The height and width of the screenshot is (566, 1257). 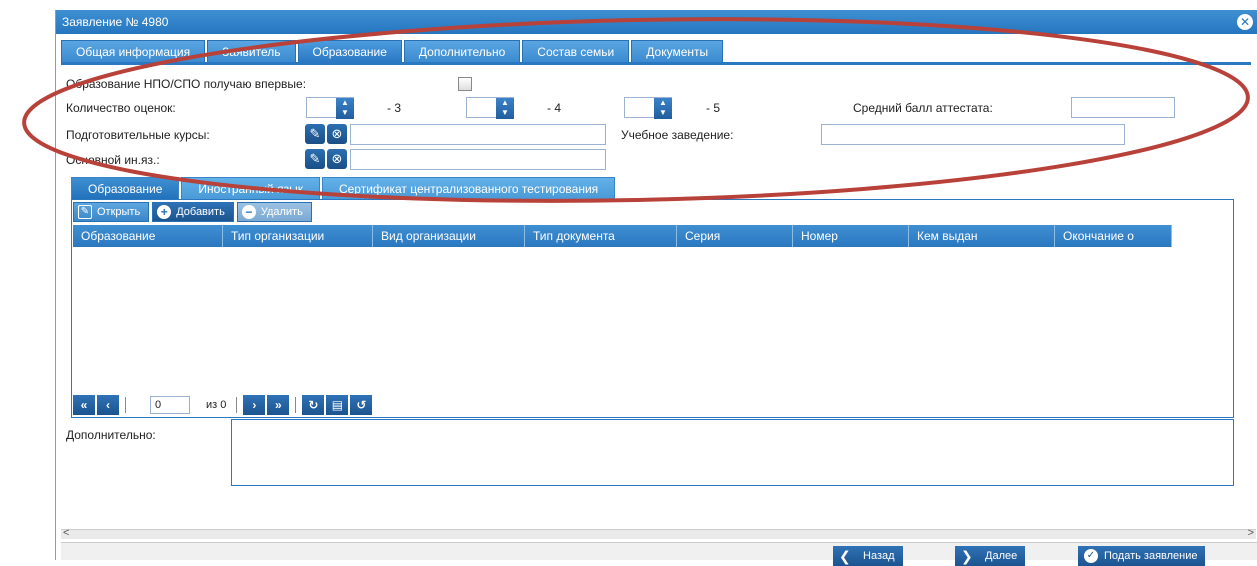 What do you see at coordinates (648, 108) in the screenshot?
I see `grade5-input: ▲ ▼` at bounding box center [648, 108].